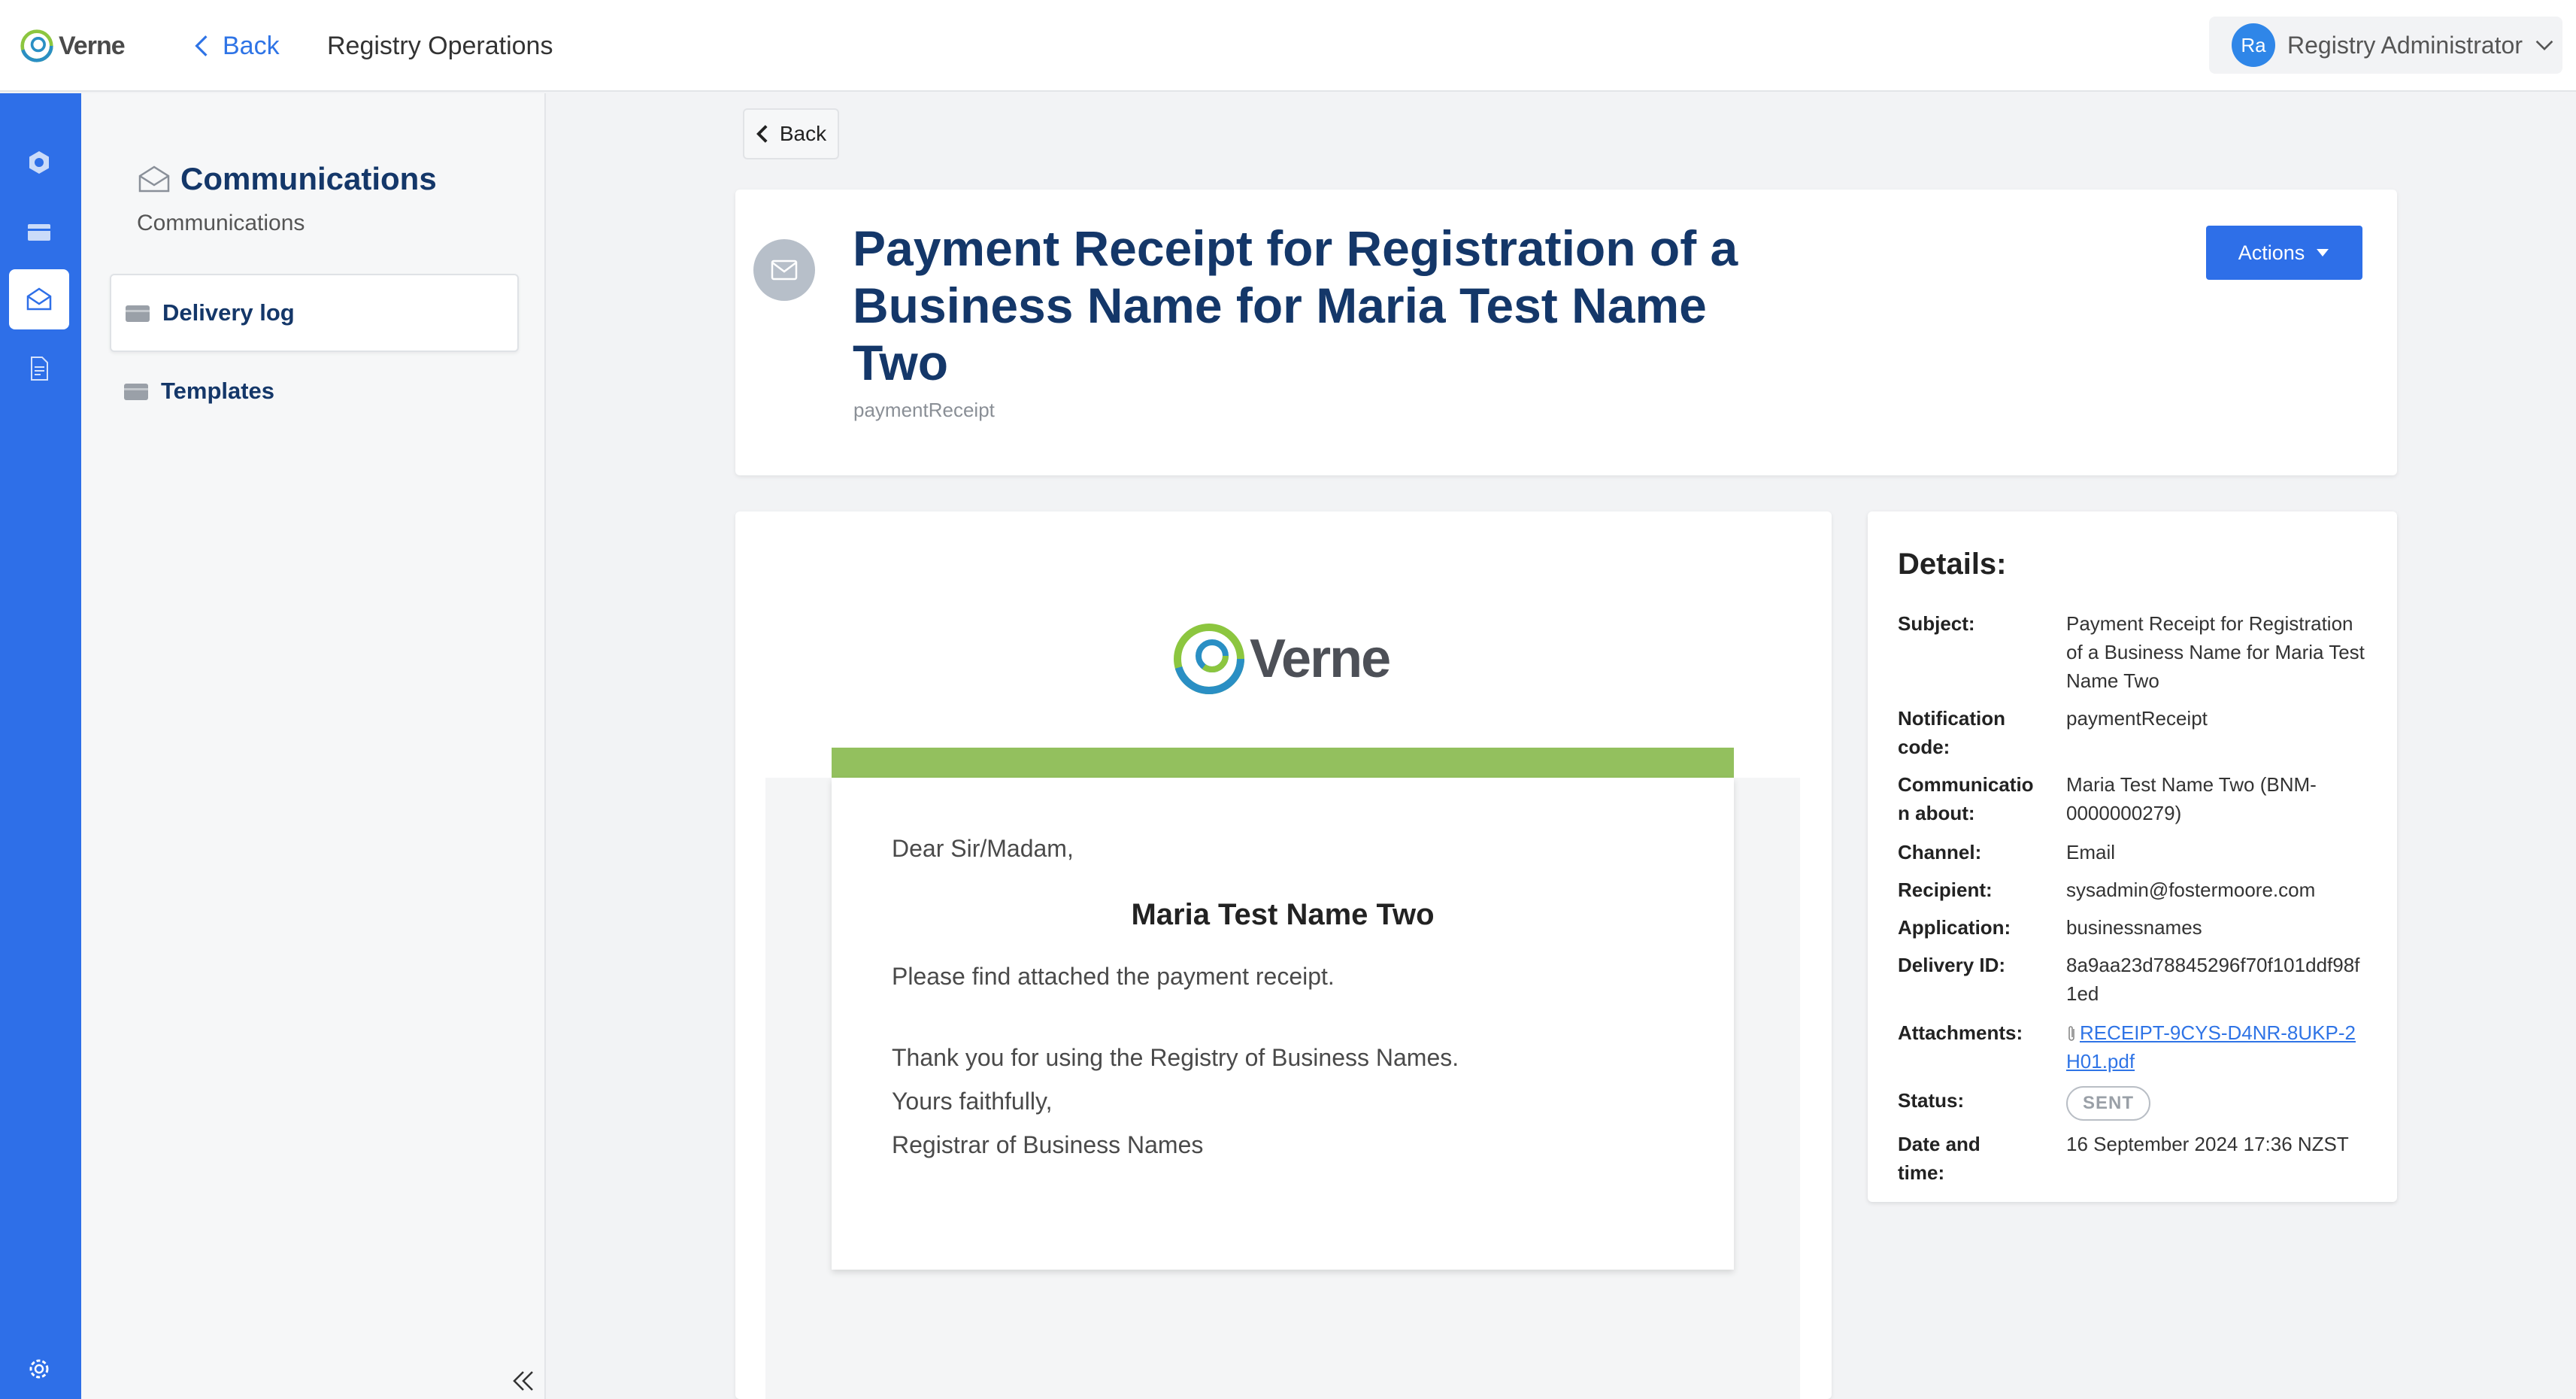 The height and width of the screenshot is (1399, 2576). Describe the element at coordinates (2271, 252) in the screenshot. I see `actions-label: Actions` at that location.